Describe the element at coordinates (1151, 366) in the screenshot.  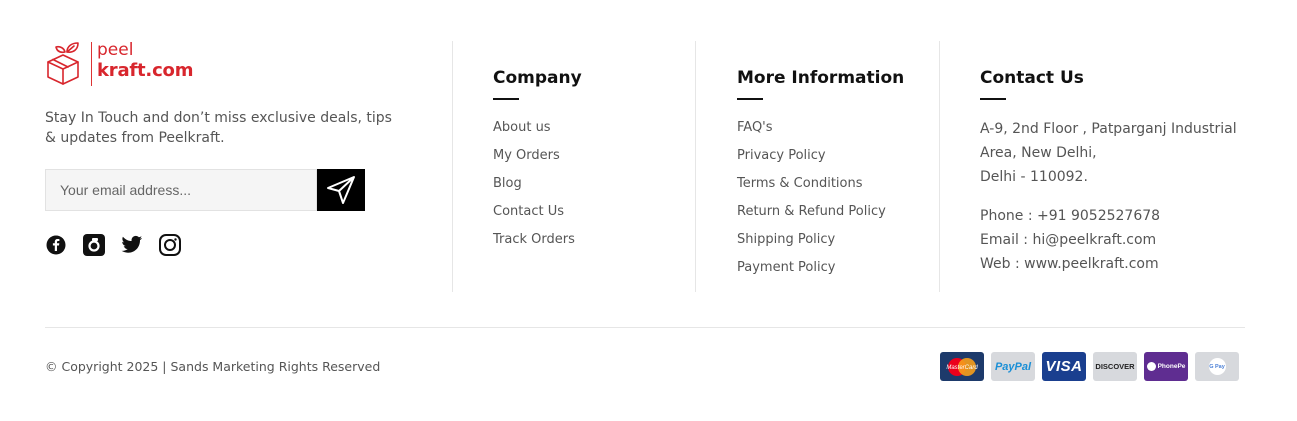
I see `phonepe-logo-dot` at that location.